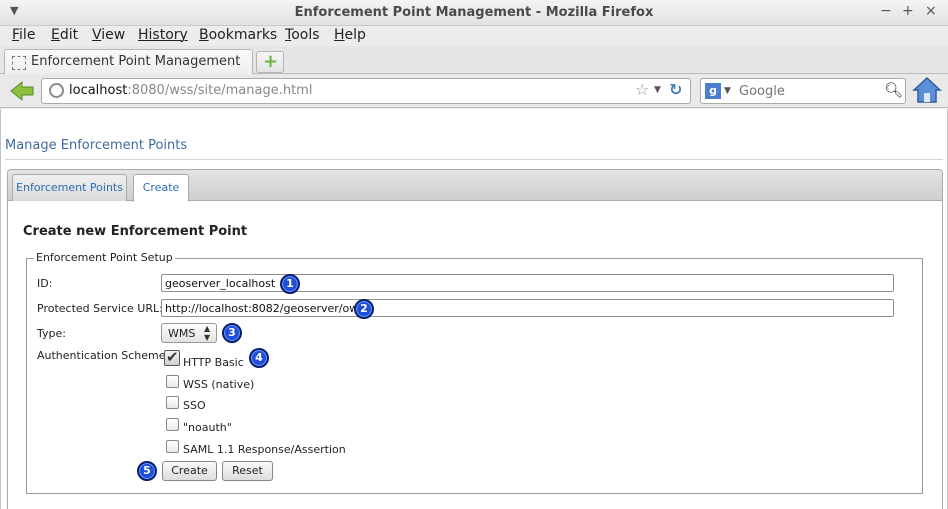 Image resolution: width=948 pixels, height=509 pixels. I want to click on url-text: localhost:8080/wss/site/manage.html, so click(190, 90).